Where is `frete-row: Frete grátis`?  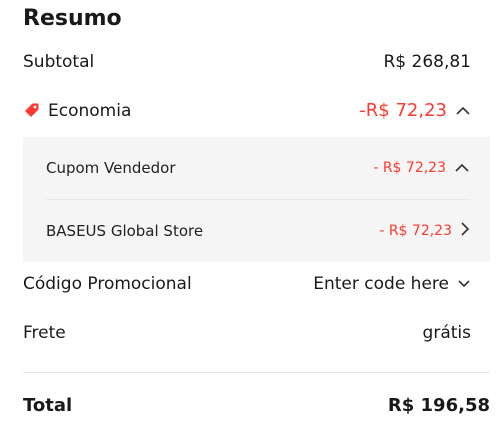 frete-row: Frete grátis is located at coordinates (247, 333).